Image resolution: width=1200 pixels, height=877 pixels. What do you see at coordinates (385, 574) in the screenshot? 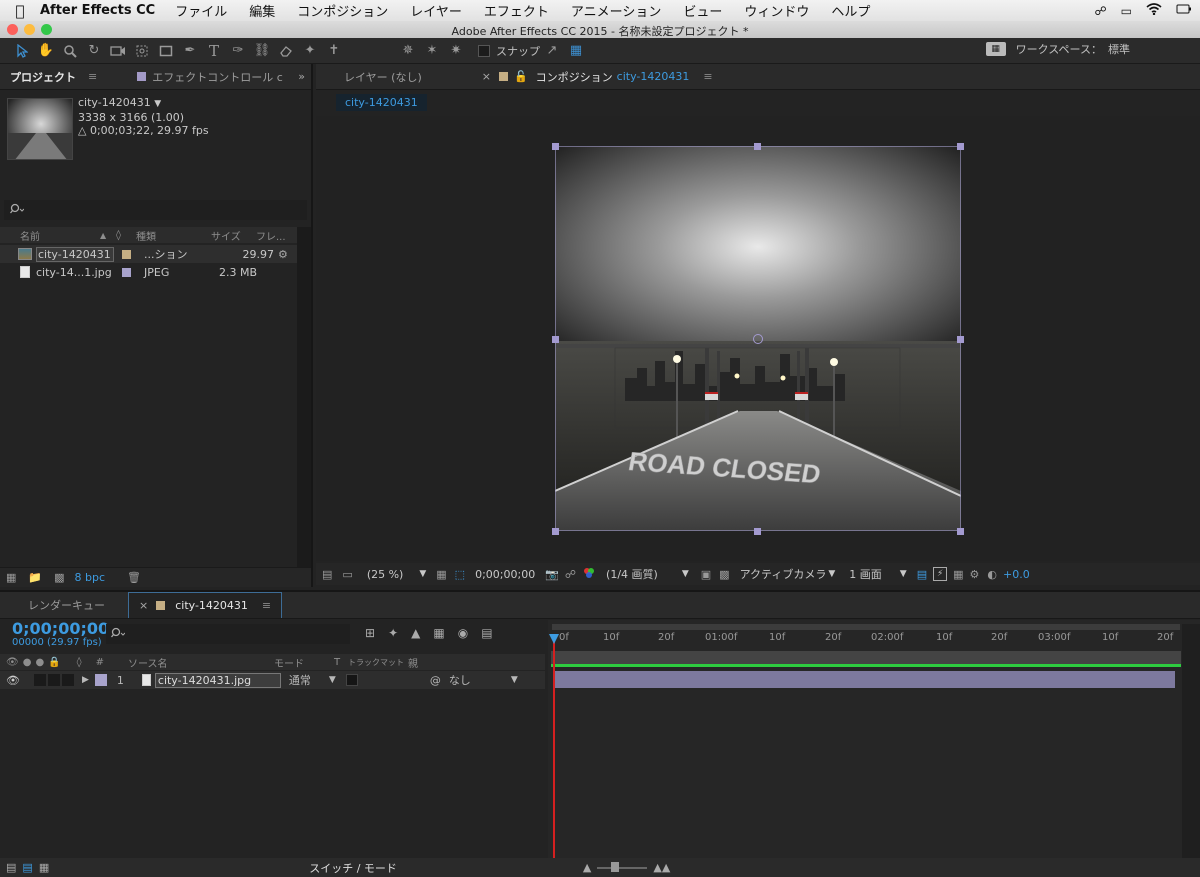
I see `magnification-select: (25 %)` at bounding box center [385, 574].